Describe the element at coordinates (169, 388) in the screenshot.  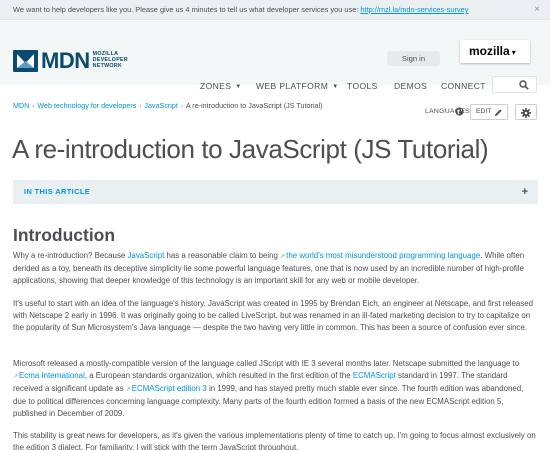
I see `ecmascript-edition-3-link: ECMAScript edition 3` at that location.